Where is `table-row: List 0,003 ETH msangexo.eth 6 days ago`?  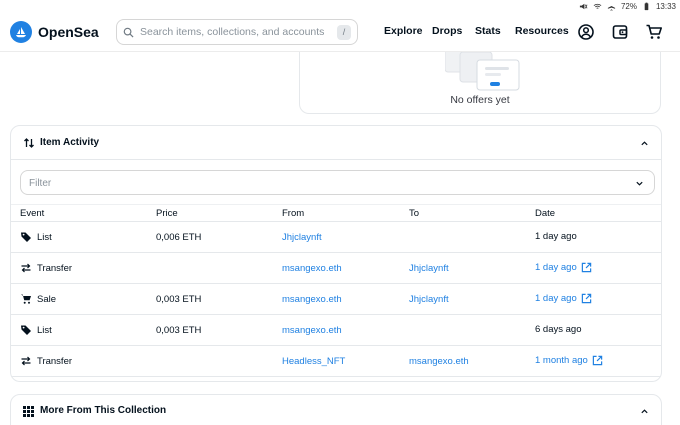 table-row: List 0,003 ETH msangexo.eth 6 days ago is located at coordinates (336, 330).